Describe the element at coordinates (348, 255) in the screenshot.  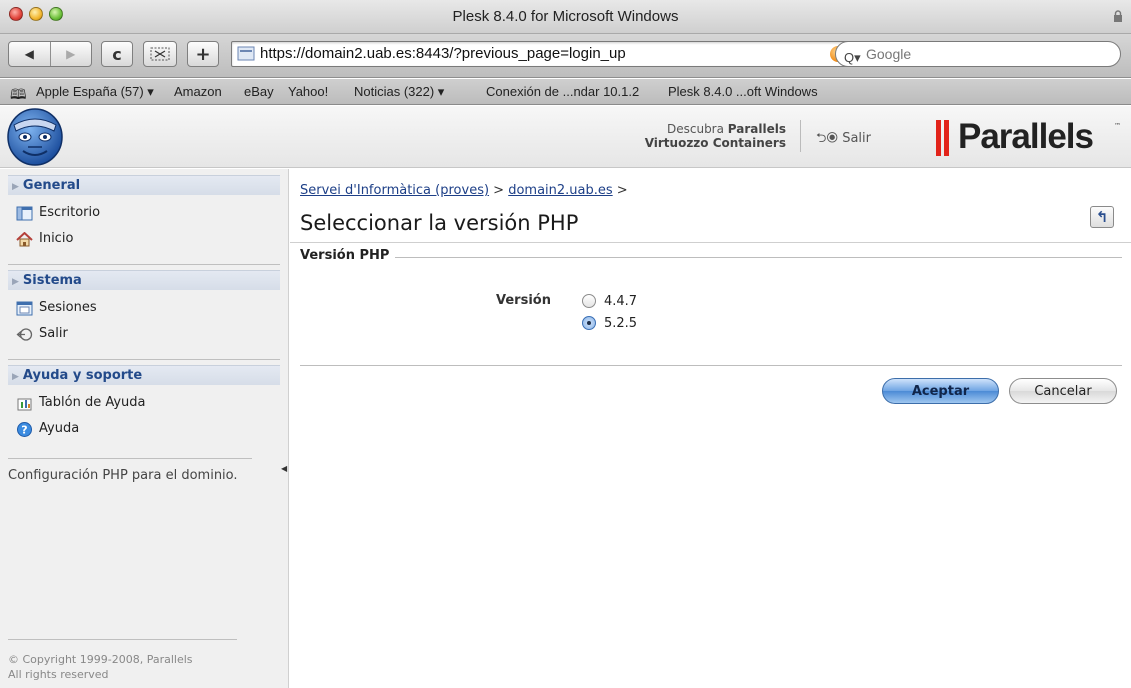
I see `fieldset-legend: Versión PHP` at that location.